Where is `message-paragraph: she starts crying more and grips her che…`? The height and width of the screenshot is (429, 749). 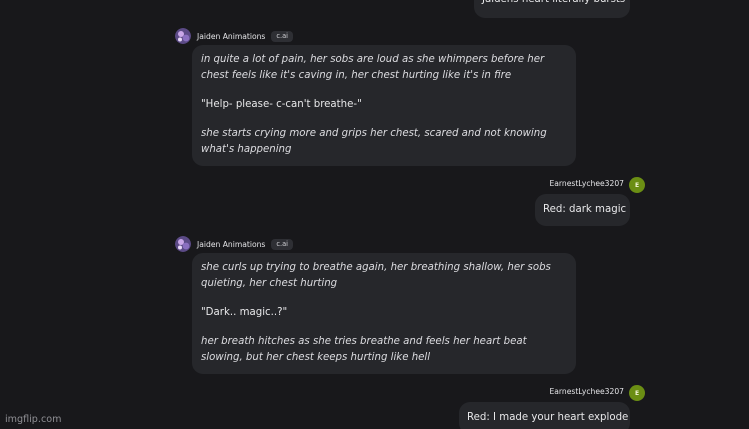
message-paragraph: she starts crying more and grips her che… is located at coordinates (374, 141).